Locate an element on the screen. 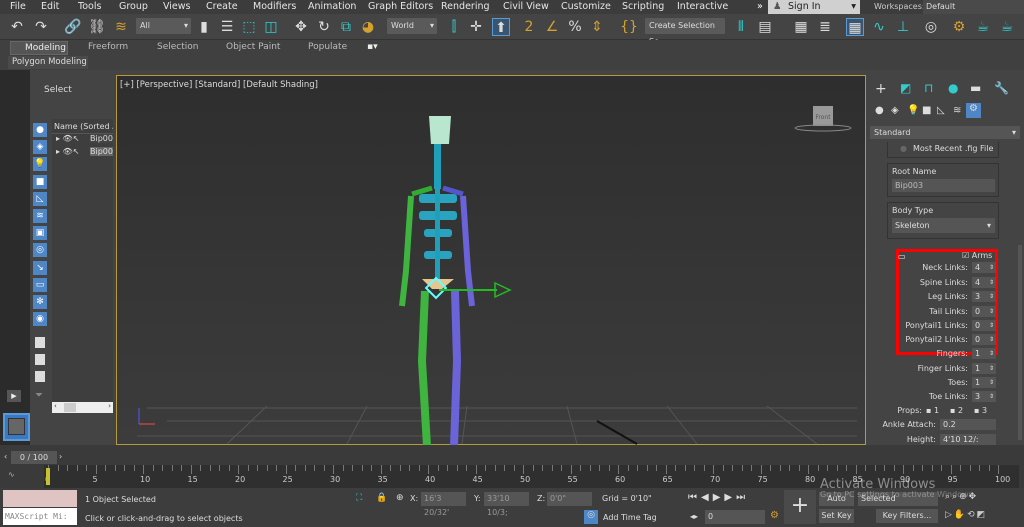 This screenshot has width=1024, height=527. panel-scrollbar is located at coordinates (1020, 342).